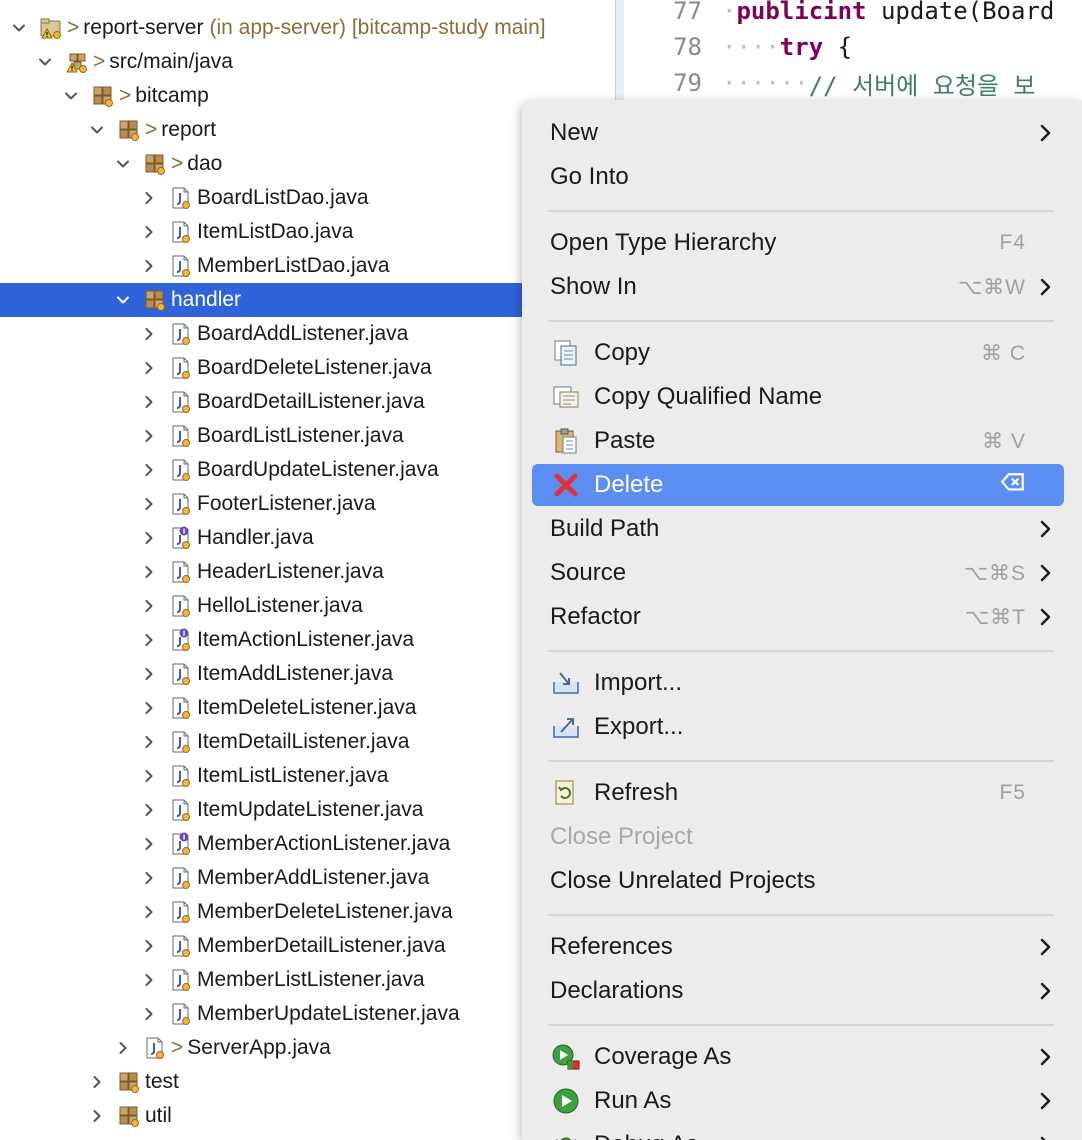 The image size is (1082, 1140). What do you see at coordinates (620, 50) in the screenshot?
I see `editor-ruler` at bounding box center [620, 50].